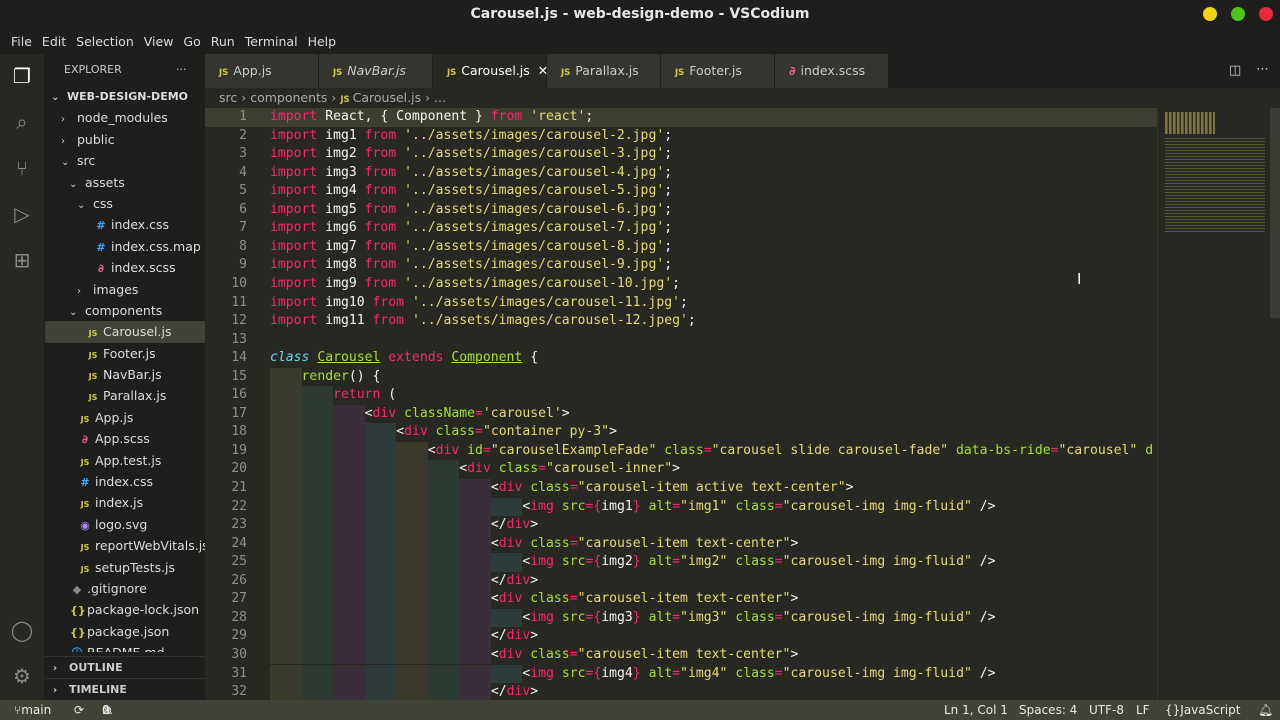 The height and width of the screenshot is (720, 1280). I want to click on folder-item: ⌄ css, so click(125, 203).